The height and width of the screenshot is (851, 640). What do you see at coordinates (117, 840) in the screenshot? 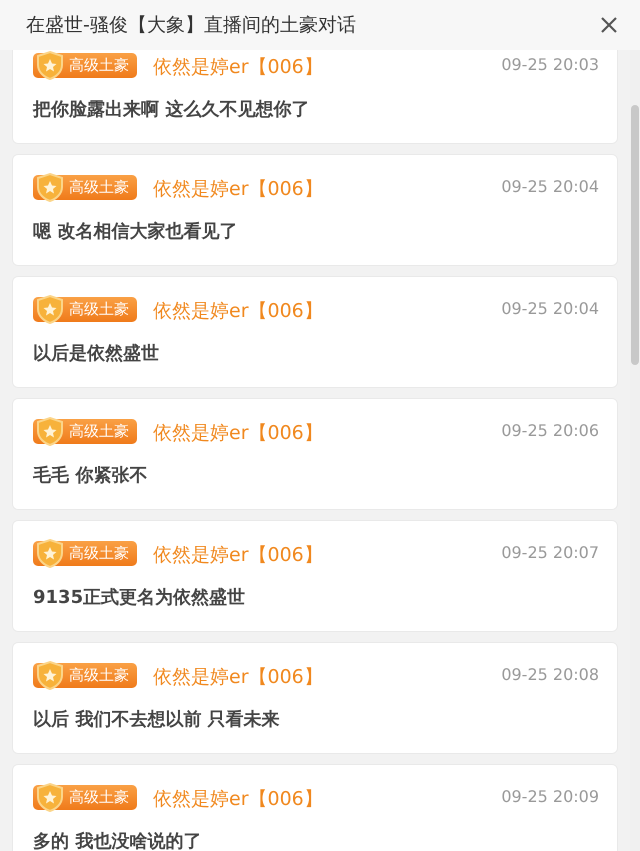
I see `message-text: 多的 我也没啥说的了` at bounding box center [117, 840].